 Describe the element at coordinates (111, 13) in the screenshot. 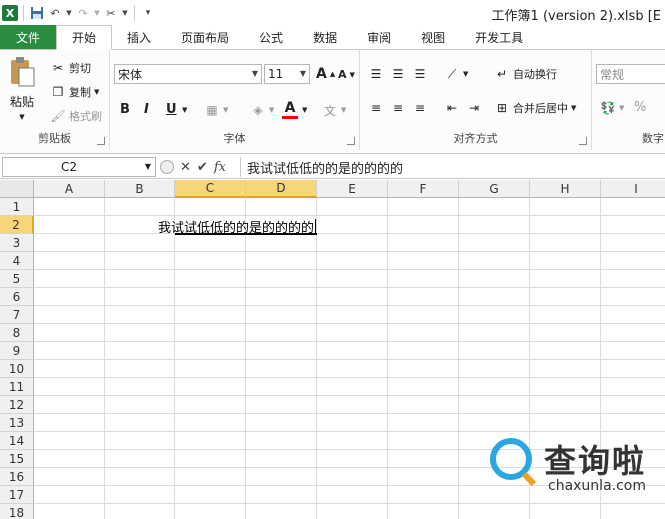

I see `tools-icon: ✂` at that location.